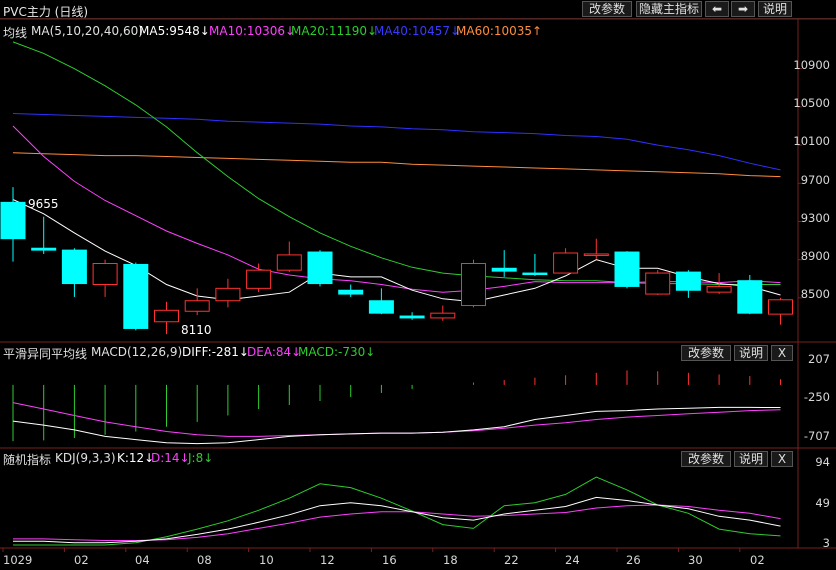 The width and height of the screenshot is (836, 570). I want to click on date-axis-tick: 30, so click(695, 560).